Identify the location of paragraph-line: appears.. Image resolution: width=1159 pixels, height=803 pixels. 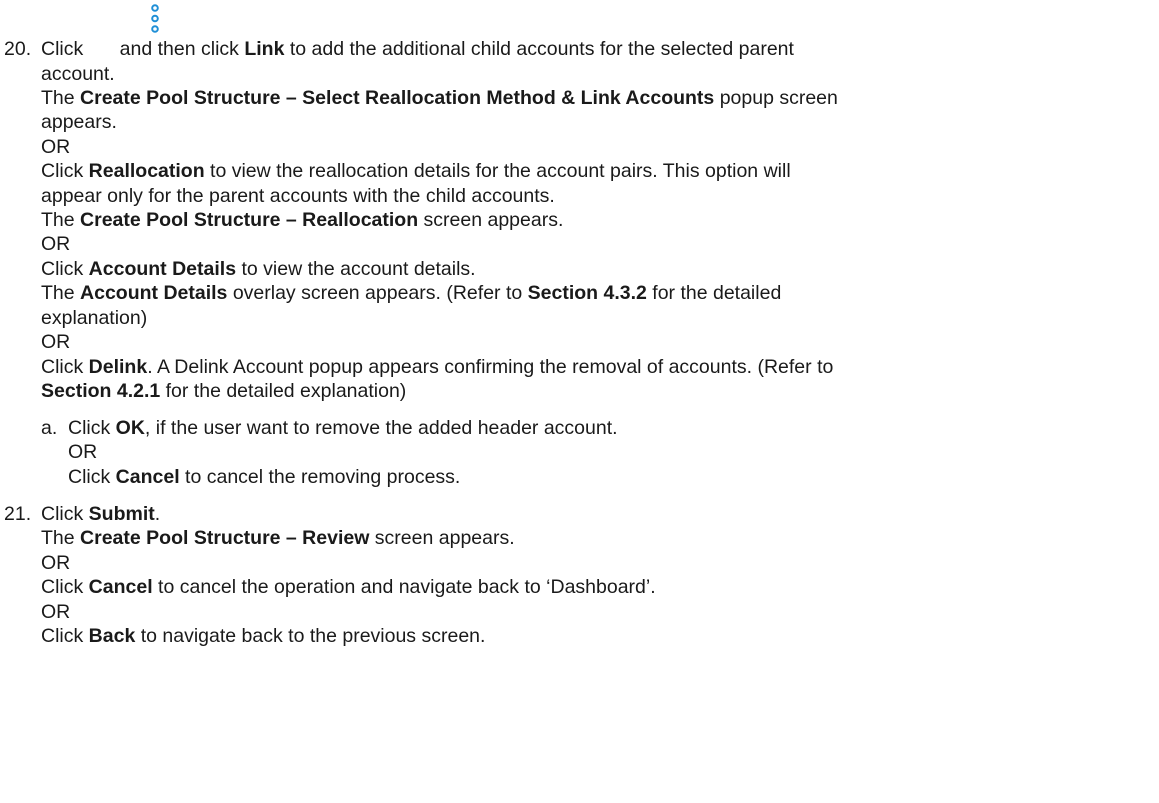
(79, 122).